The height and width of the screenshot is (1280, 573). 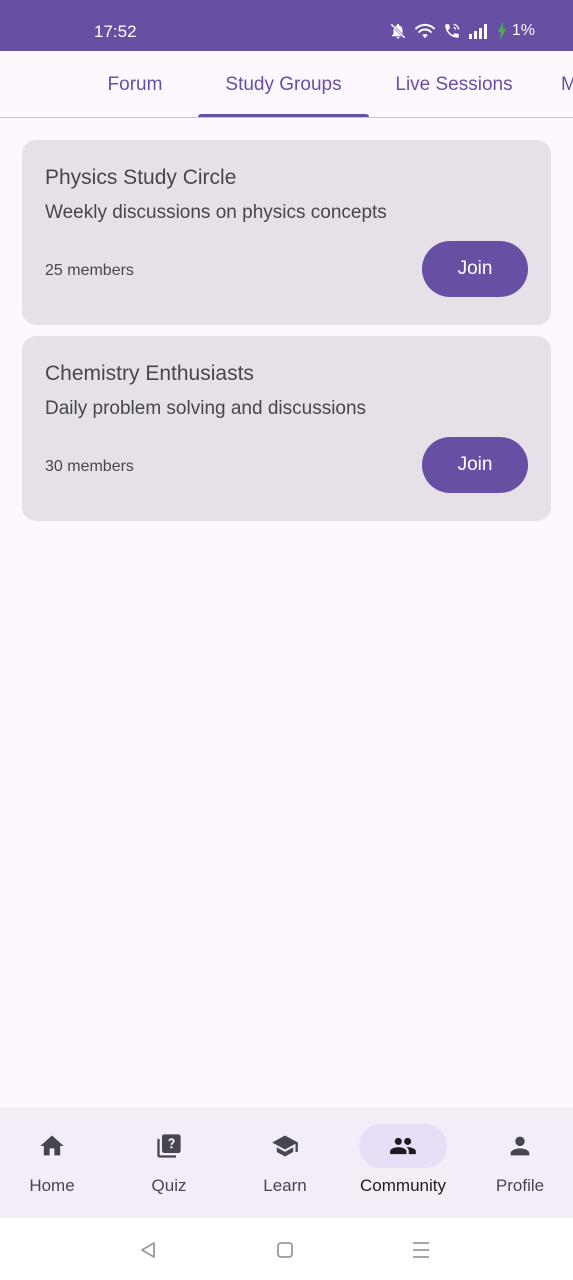 I want to click on bottom-navigation: Home Quiz Learn Community Profile, so click(x=286, y=1162).